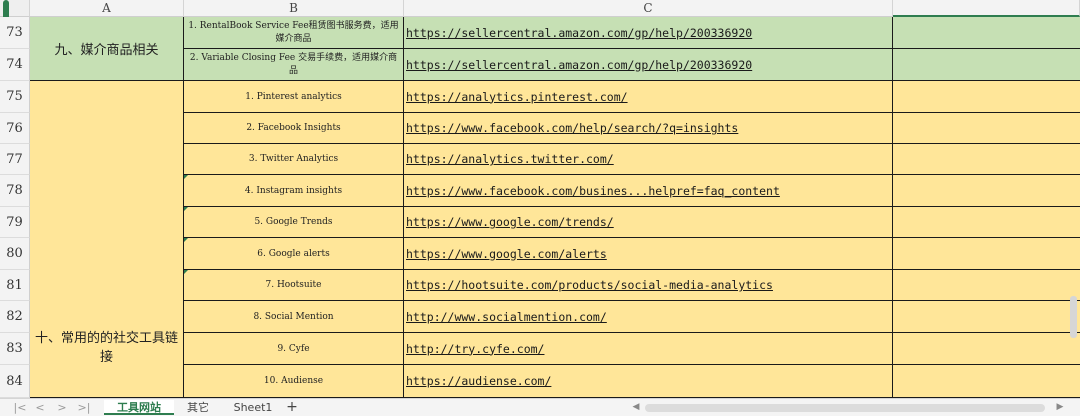 Image resolution: width=1080 pixels, height=416 pixels. I want to click on tool-name-cell: 1. RentalBook Service Fee租赁图书服务费，适用媒介商品, so click(294, 33).